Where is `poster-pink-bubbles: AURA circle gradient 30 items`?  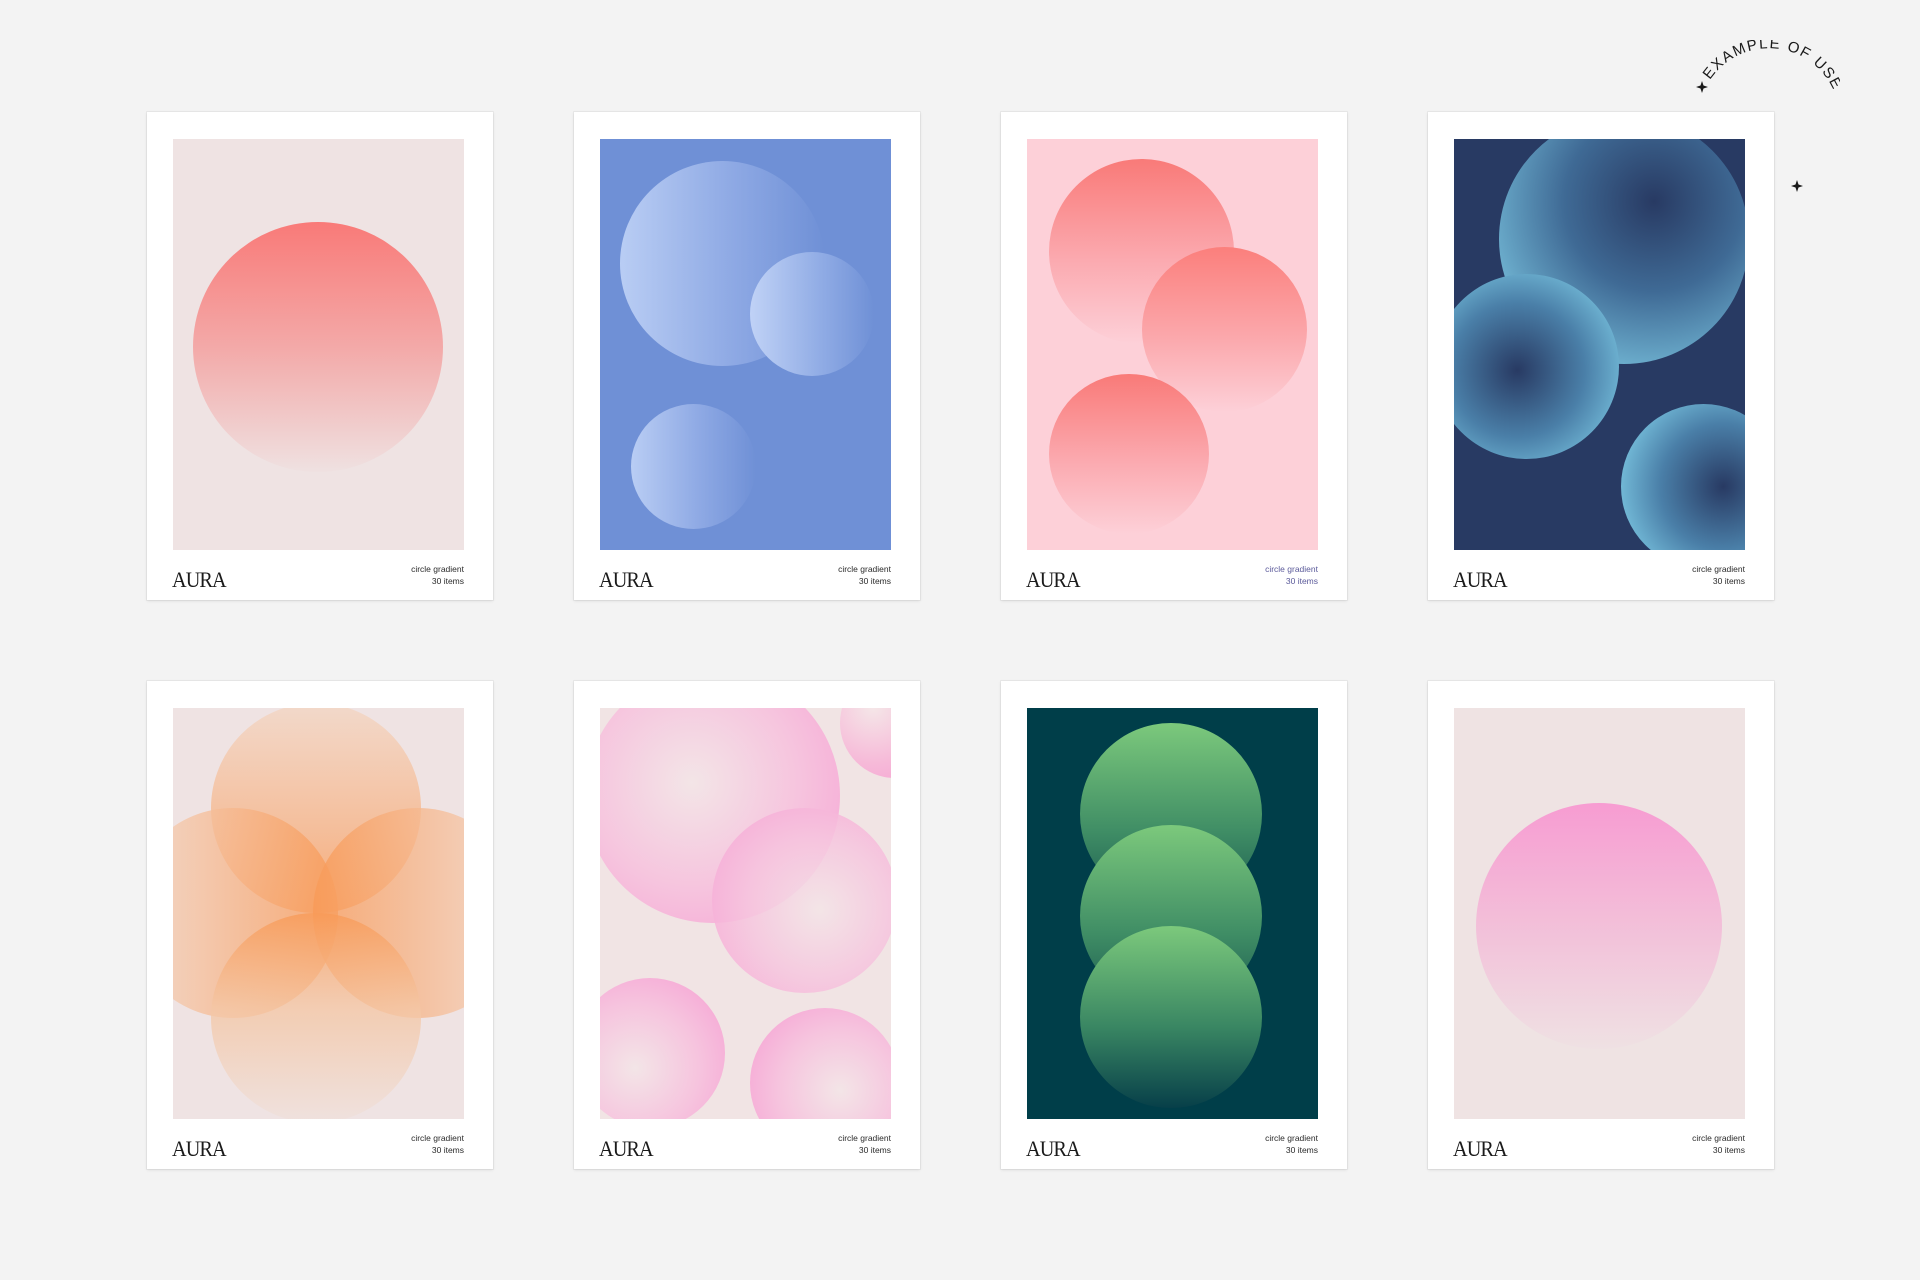 poster-pink-bubbles: AURA circle gradient 30 items is located at coordinates (747, 925).